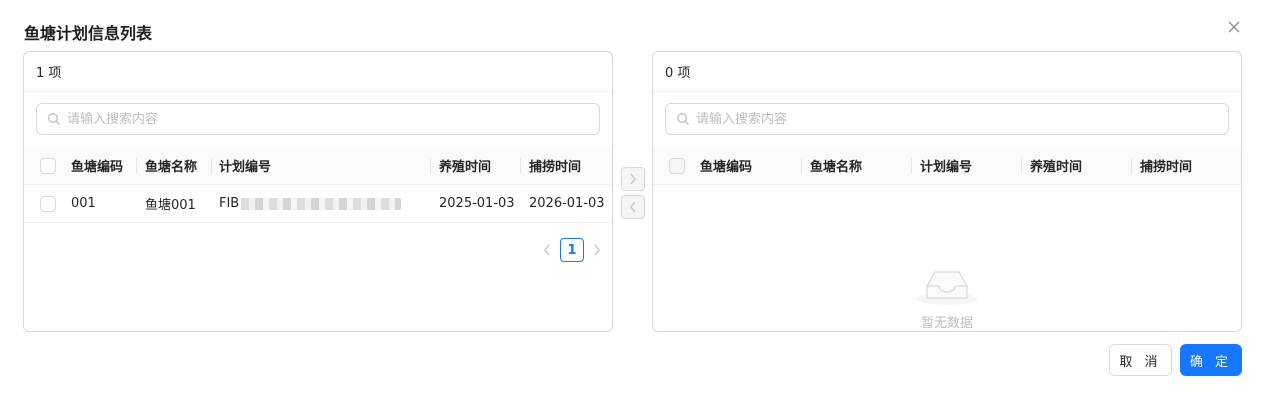 This screenshot has height=395, width=1265. What do you see at coordinates (88, 33) in the screenshot?
I see `modal-title: 鱼塘计划信息列表` at bounding box center [88, 33].